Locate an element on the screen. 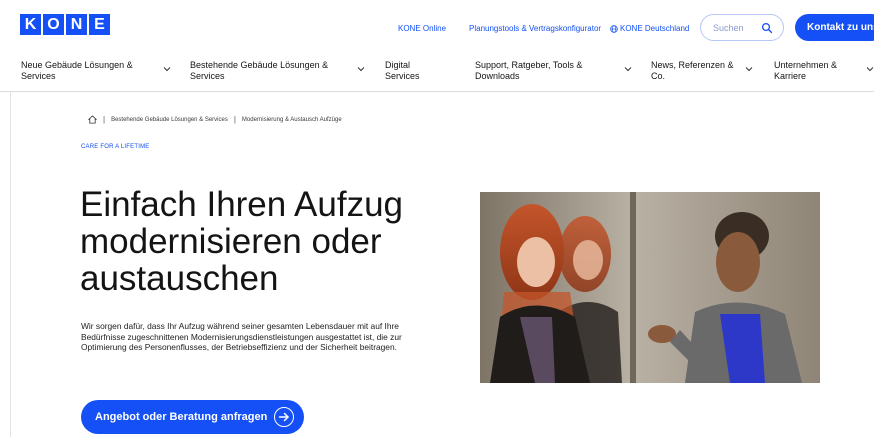  hero-eyebrow: CARE FOR A LIFETIME is located at coordinates (115, 147).